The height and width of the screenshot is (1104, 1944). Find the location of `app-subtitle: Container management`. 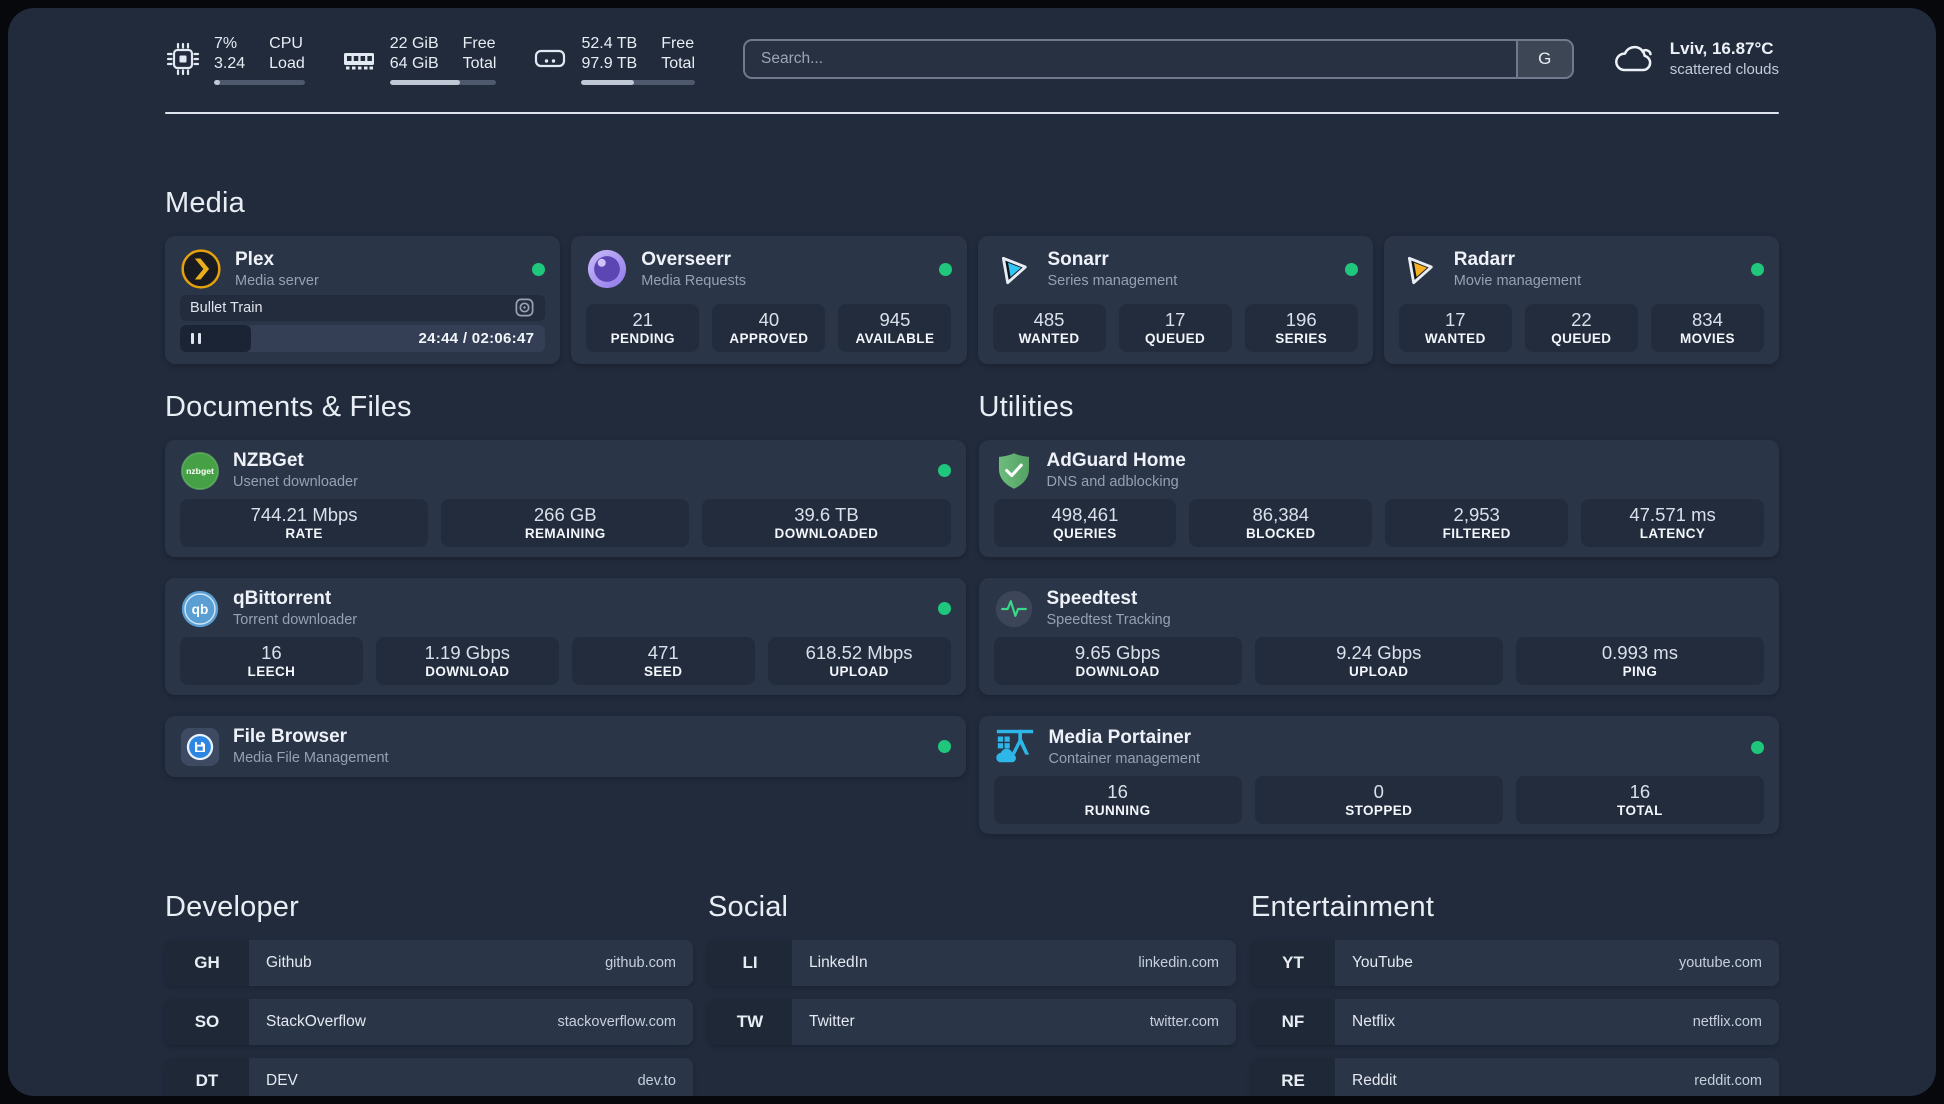

app-subtitle: Container management is located at coordinates (1124, 758).